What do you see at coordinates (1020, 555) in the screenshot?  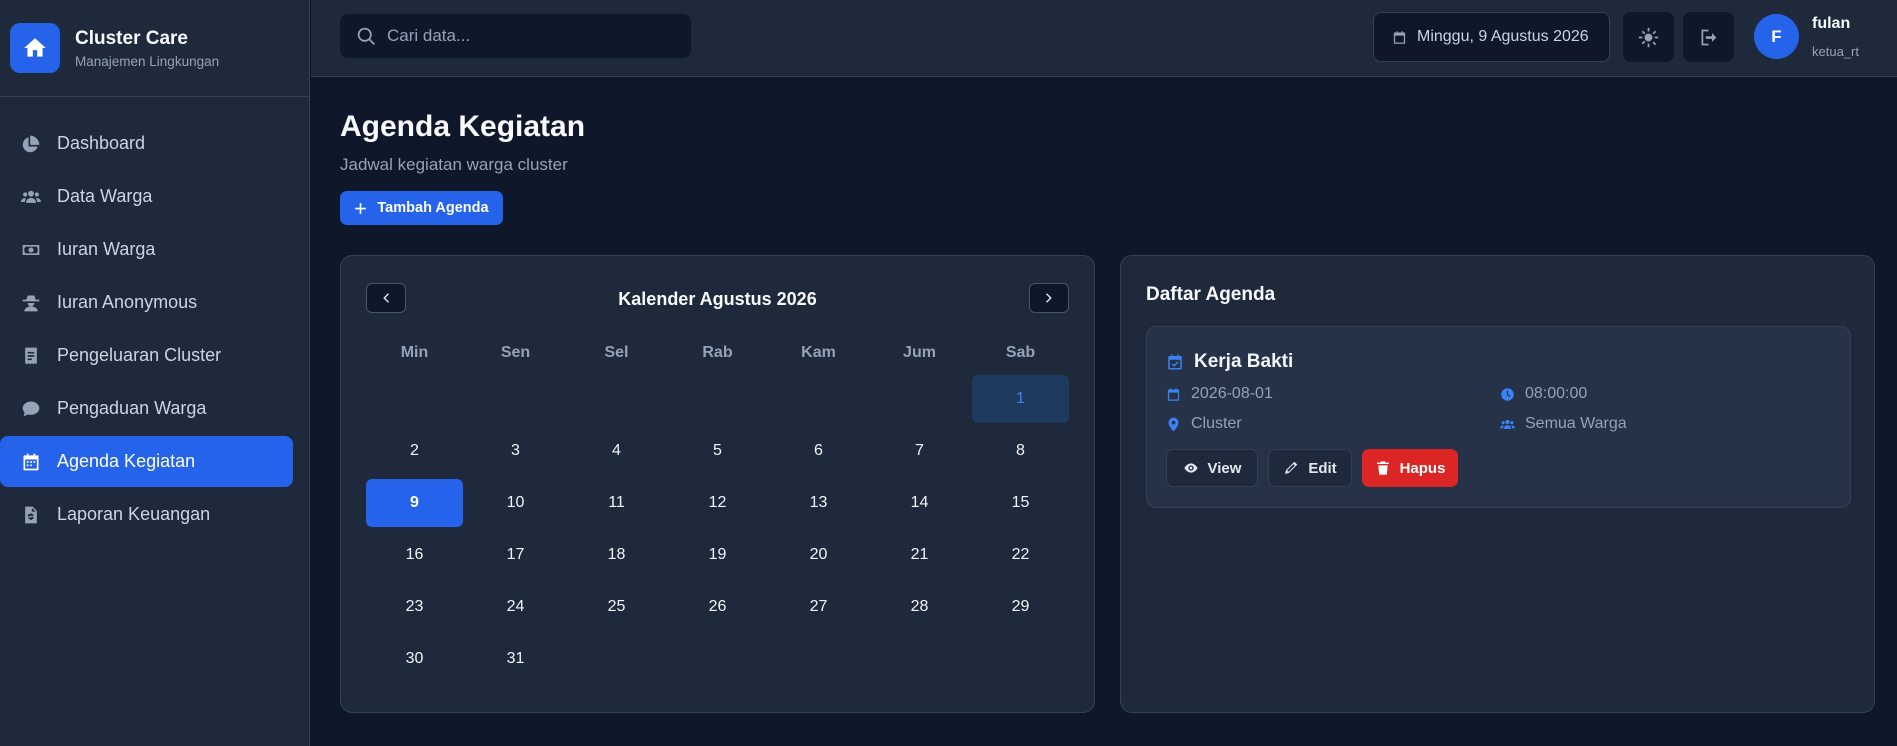 I see `calendar-day: 22` at bounding box center [1020, 555].